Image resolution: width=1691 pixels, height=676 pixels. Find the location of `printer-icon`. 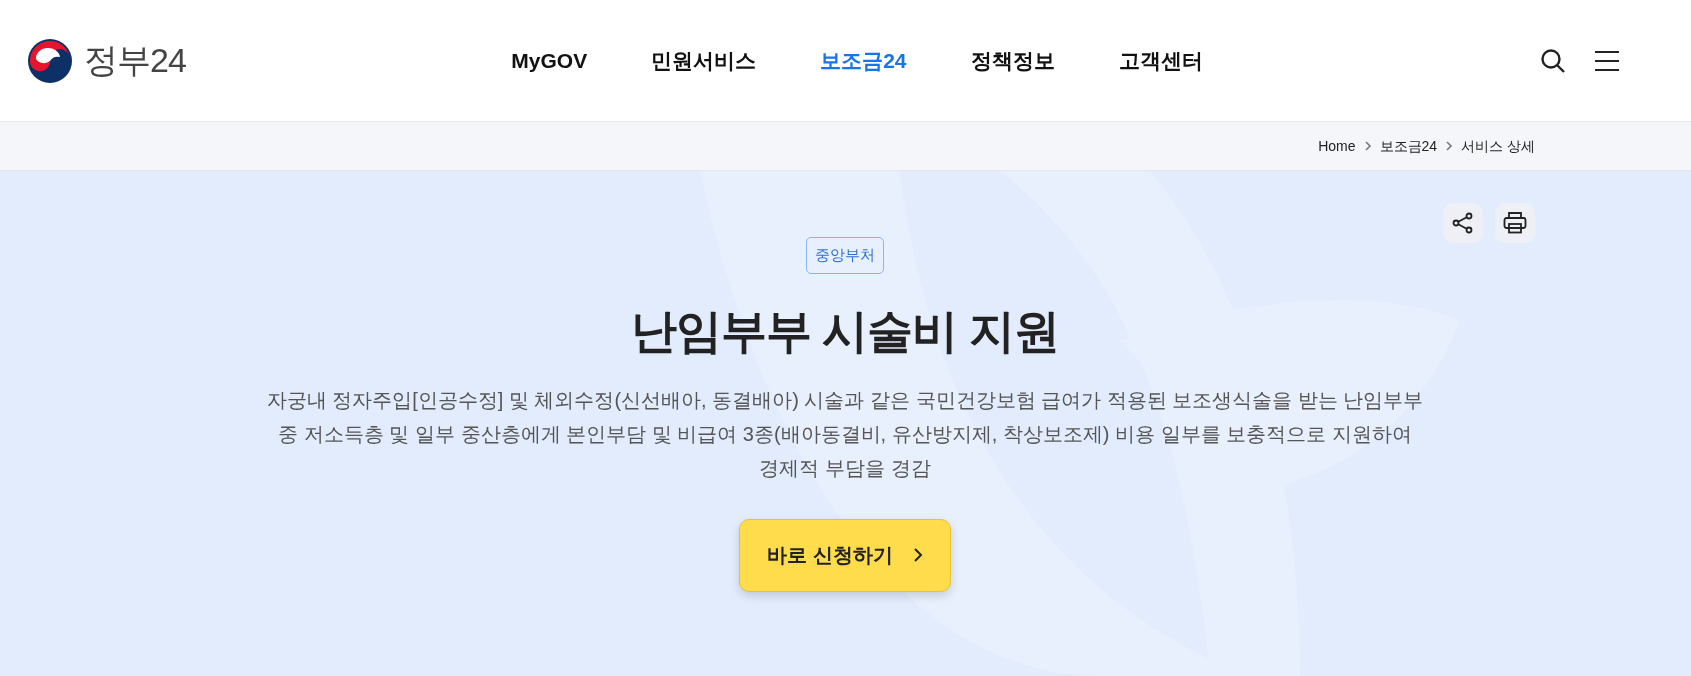

printer-icon is located at coordinates (1515, 223).